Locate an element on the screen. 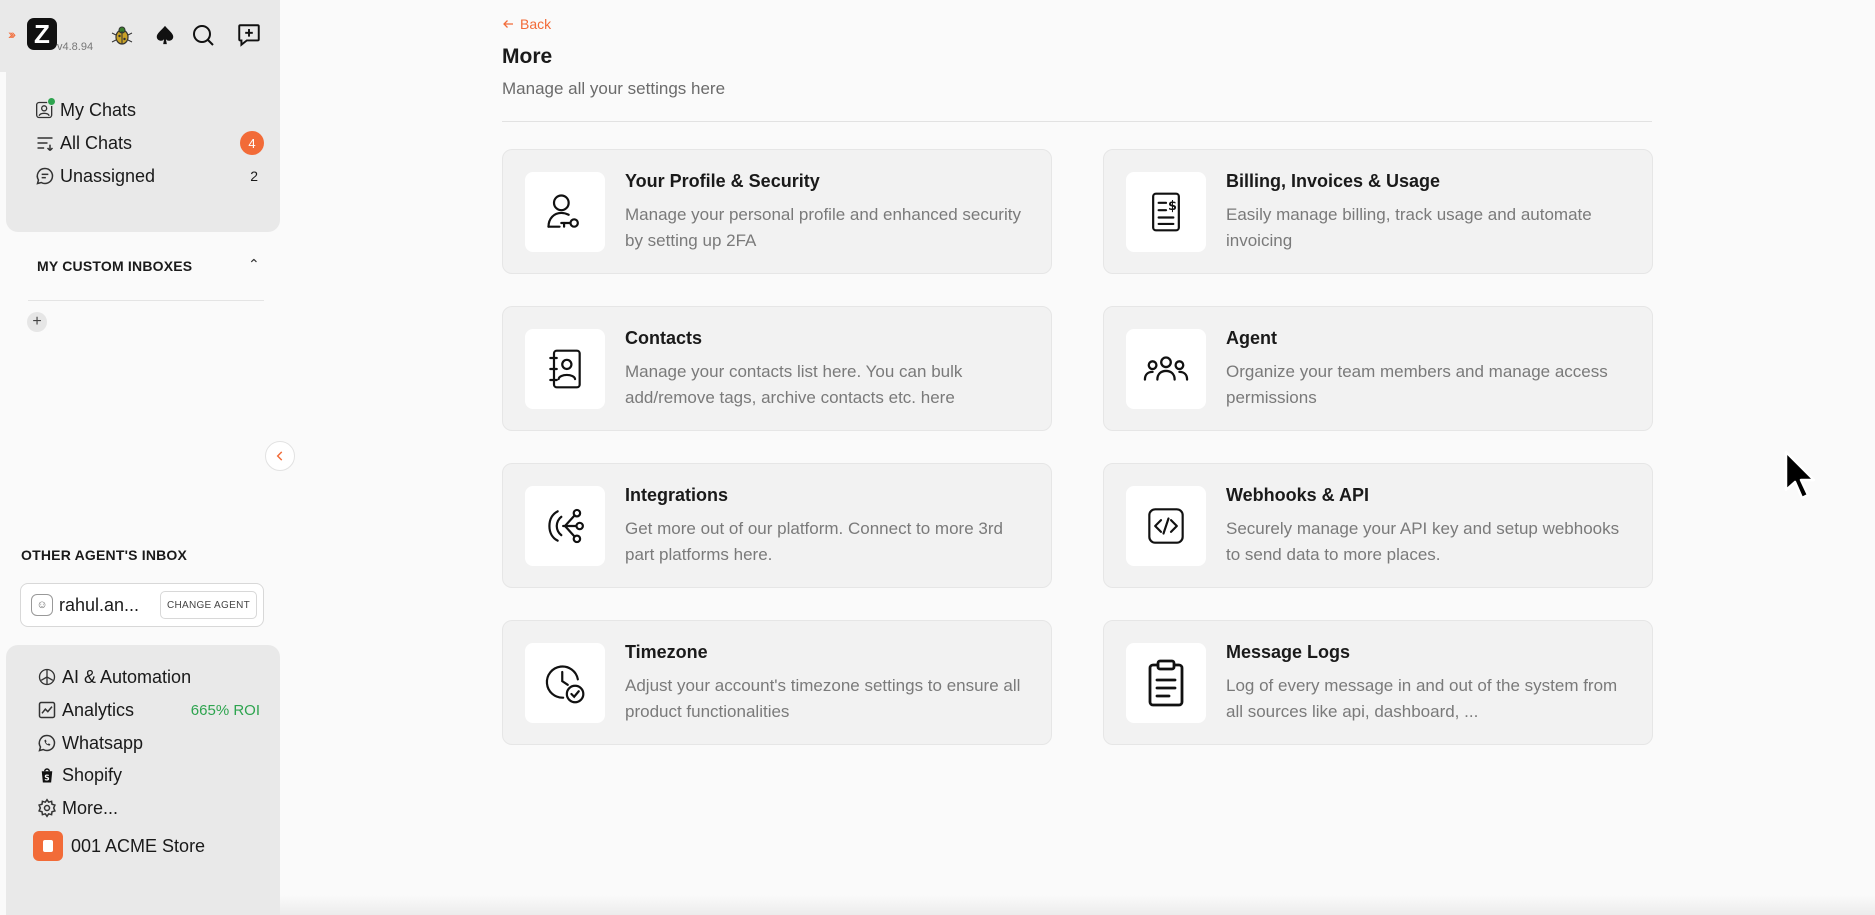  profile-security-icon is located at coordinates (565, 212).